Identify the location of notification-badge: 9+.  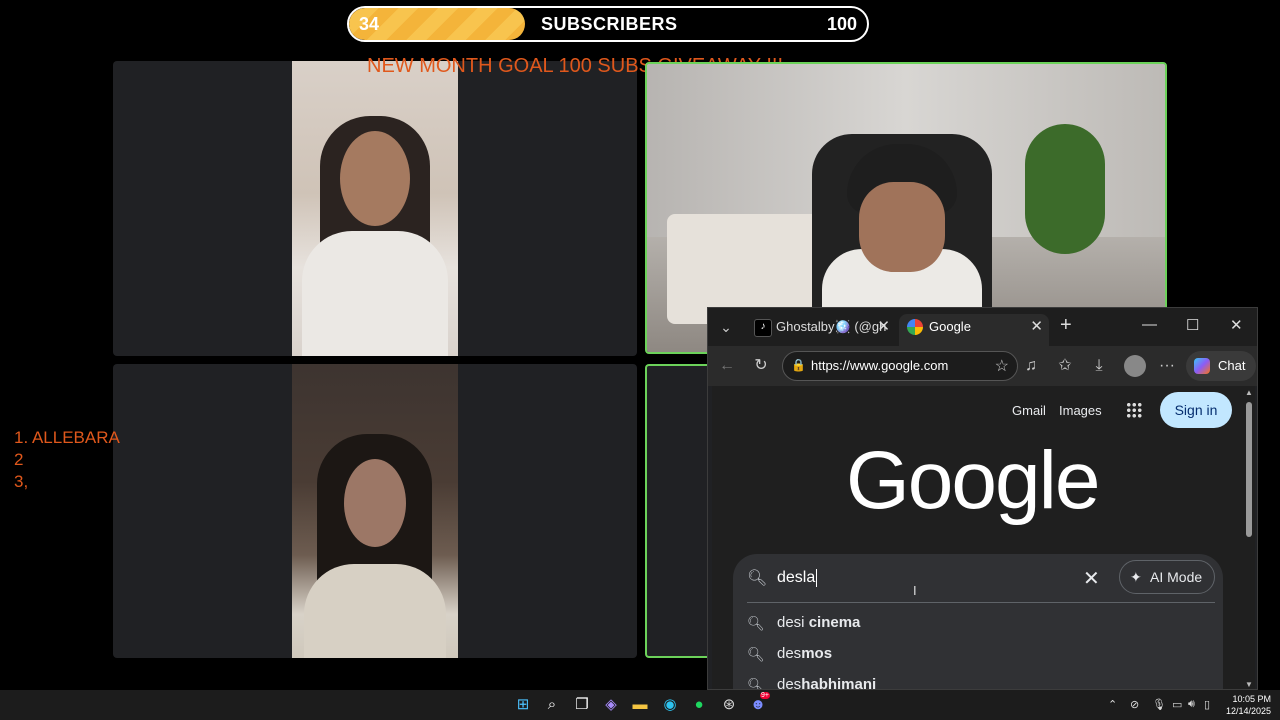
(765, 695).